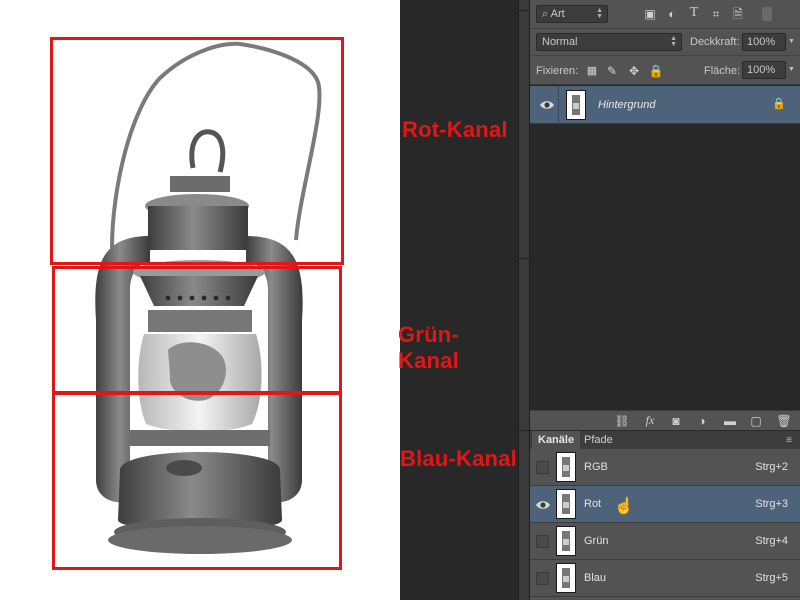 The width and height of the screenshot is (800, 600). I want to click on filter-kind-select: ⌕ Art ▲ ▼, so click(572, 14).